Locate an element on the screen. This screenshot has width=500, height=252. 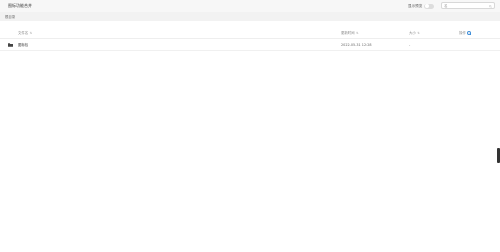
column-header-name-label: 文件名 is located at coordinates (23, 33).